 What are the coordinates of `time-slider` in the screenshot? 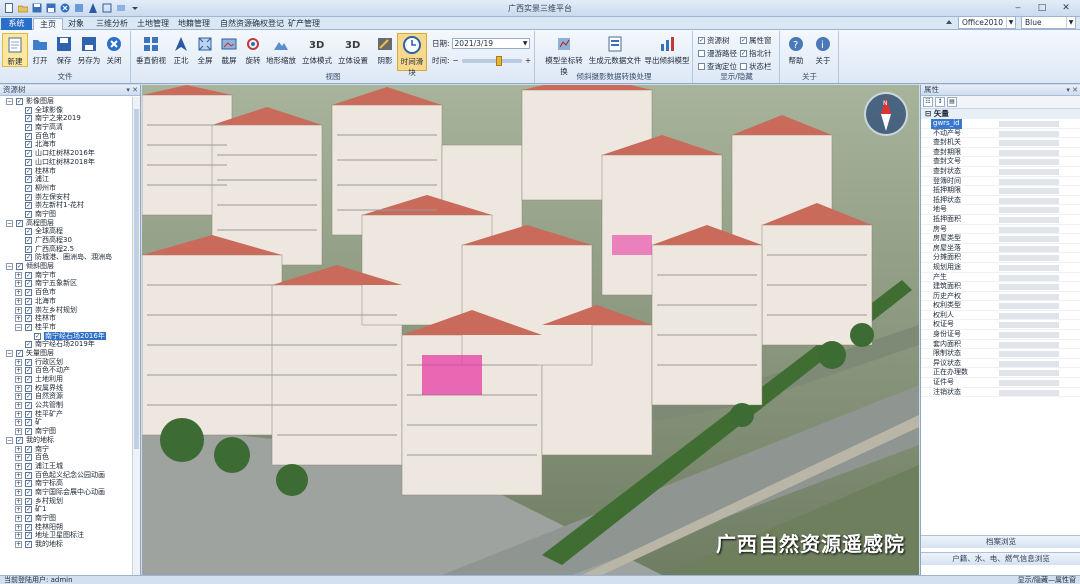 It's located at (491, 60).